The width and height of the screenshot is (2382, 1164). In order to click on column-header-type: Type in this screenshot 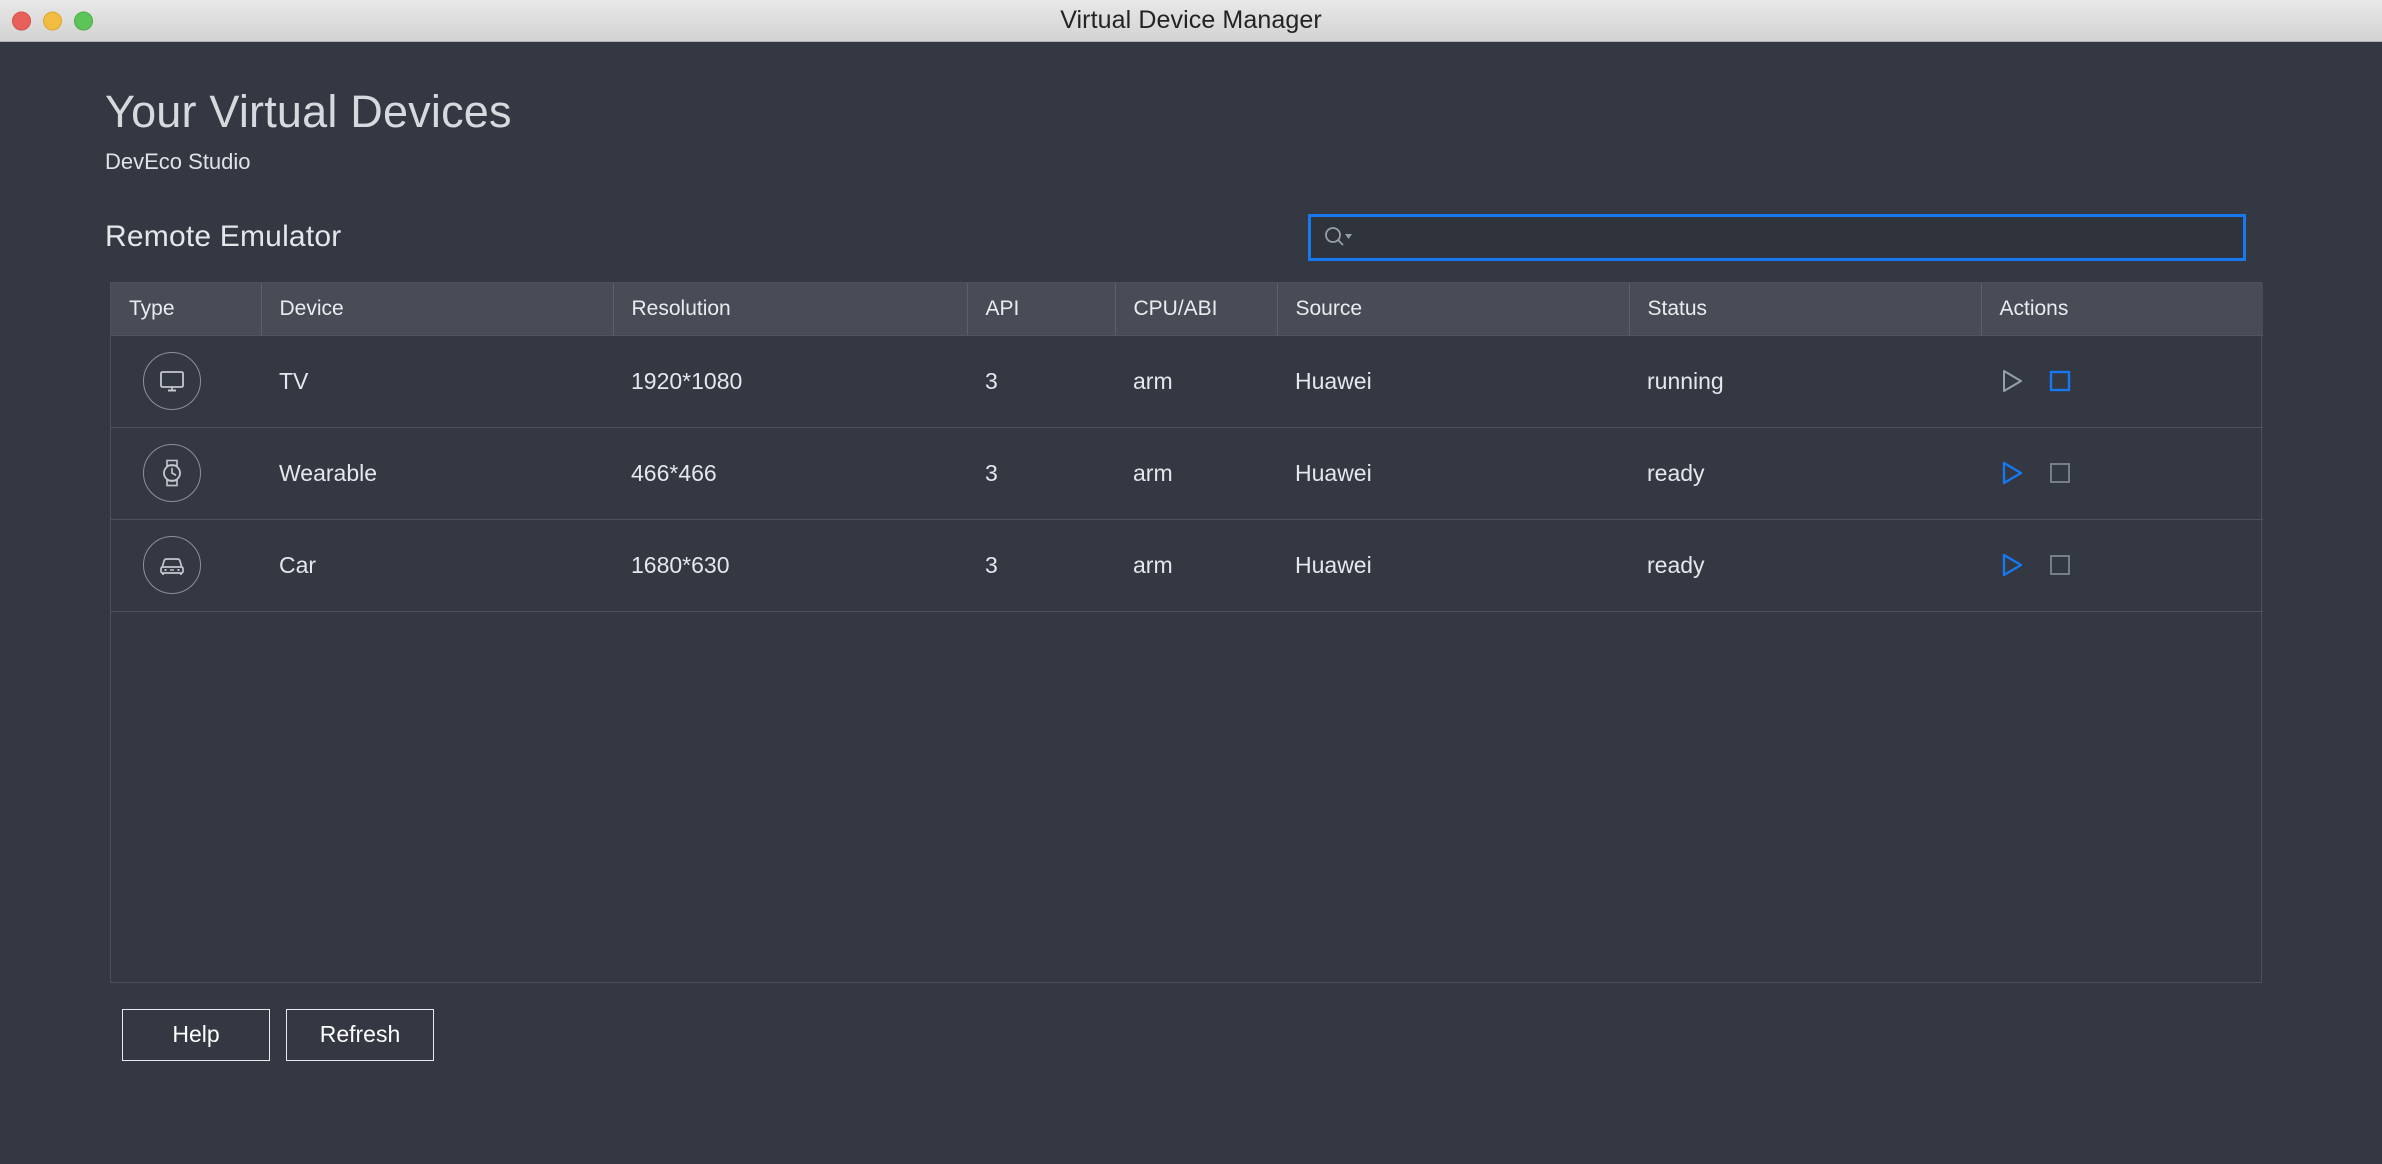, I will do `click(186, 309)`.